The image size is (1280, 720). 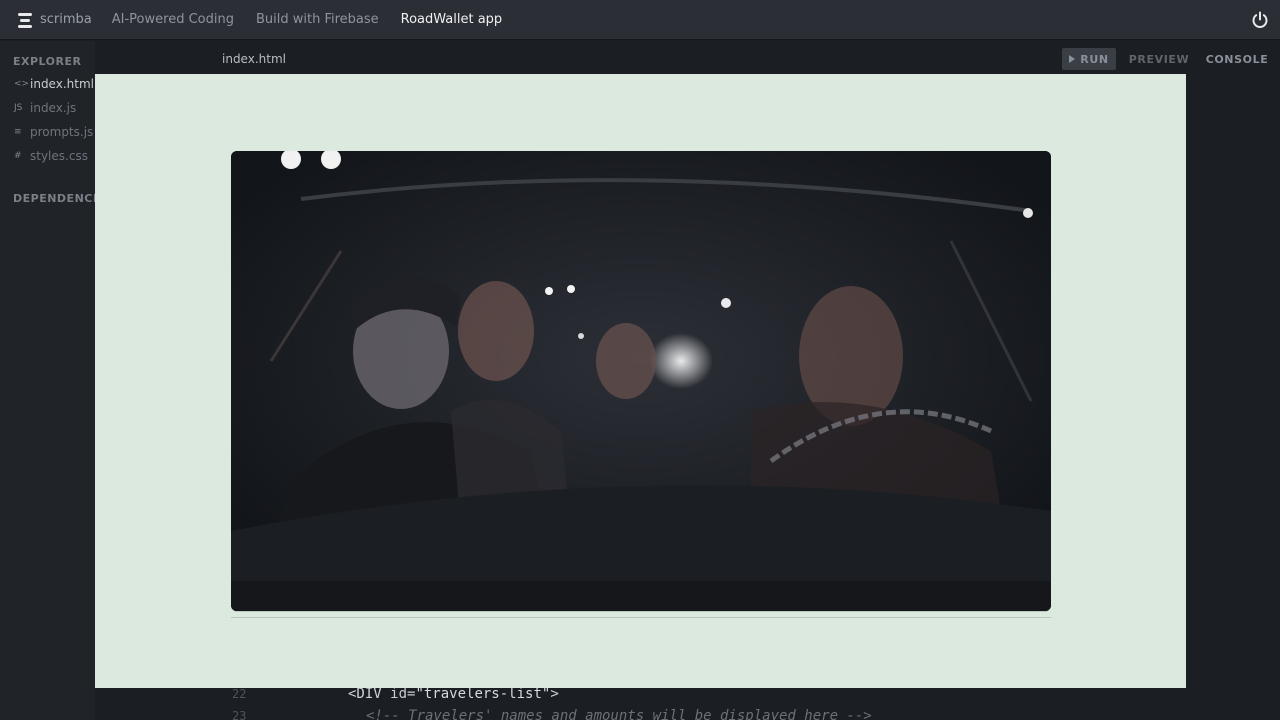 I want to click on line-number: 23, so click(x=239, y=714).